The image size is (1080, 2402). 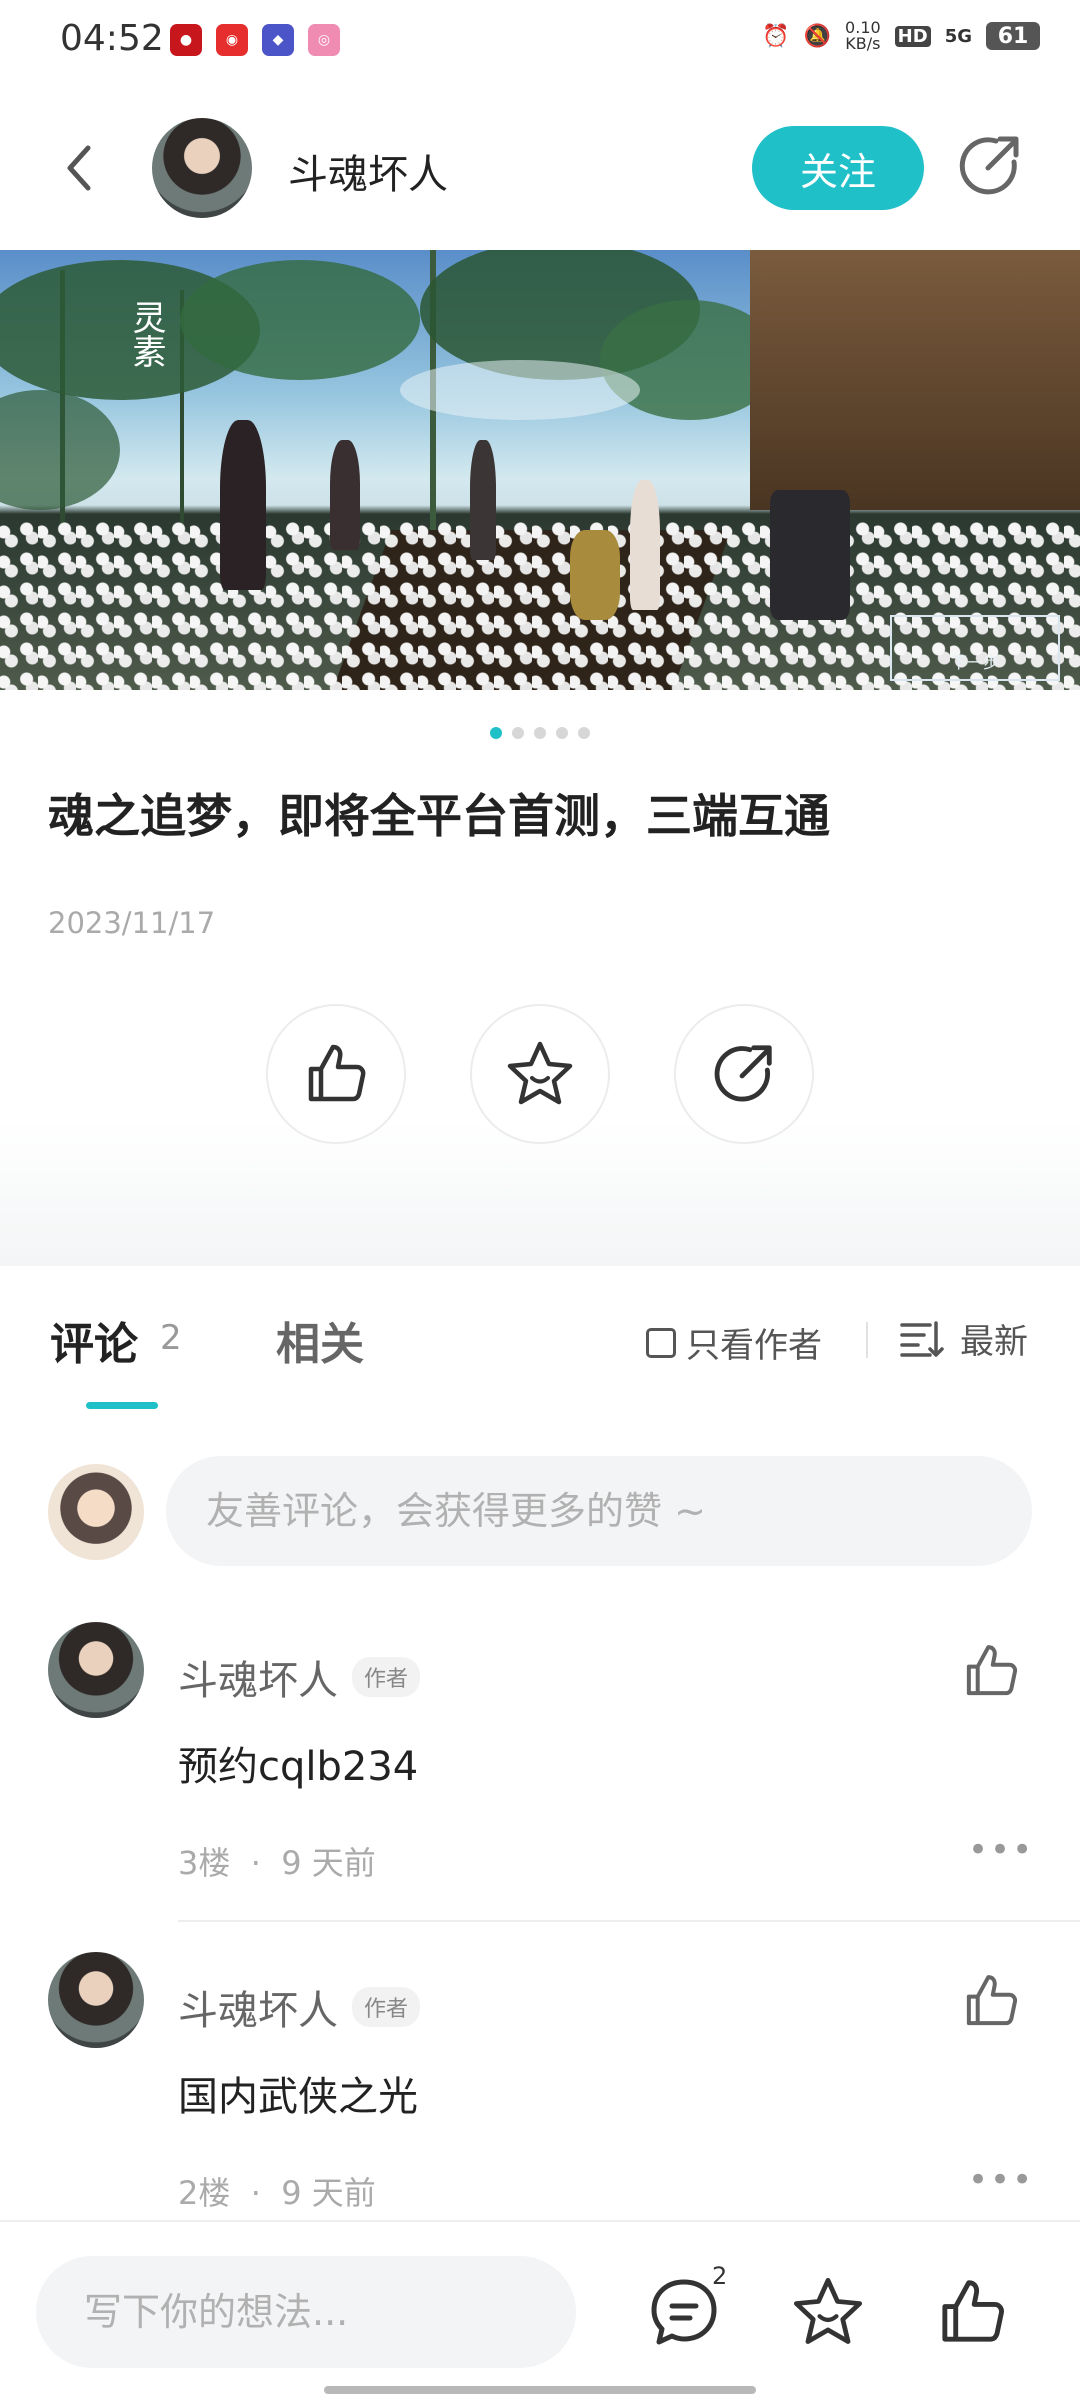 I want to click on share-button, so click(x=990, y=166).